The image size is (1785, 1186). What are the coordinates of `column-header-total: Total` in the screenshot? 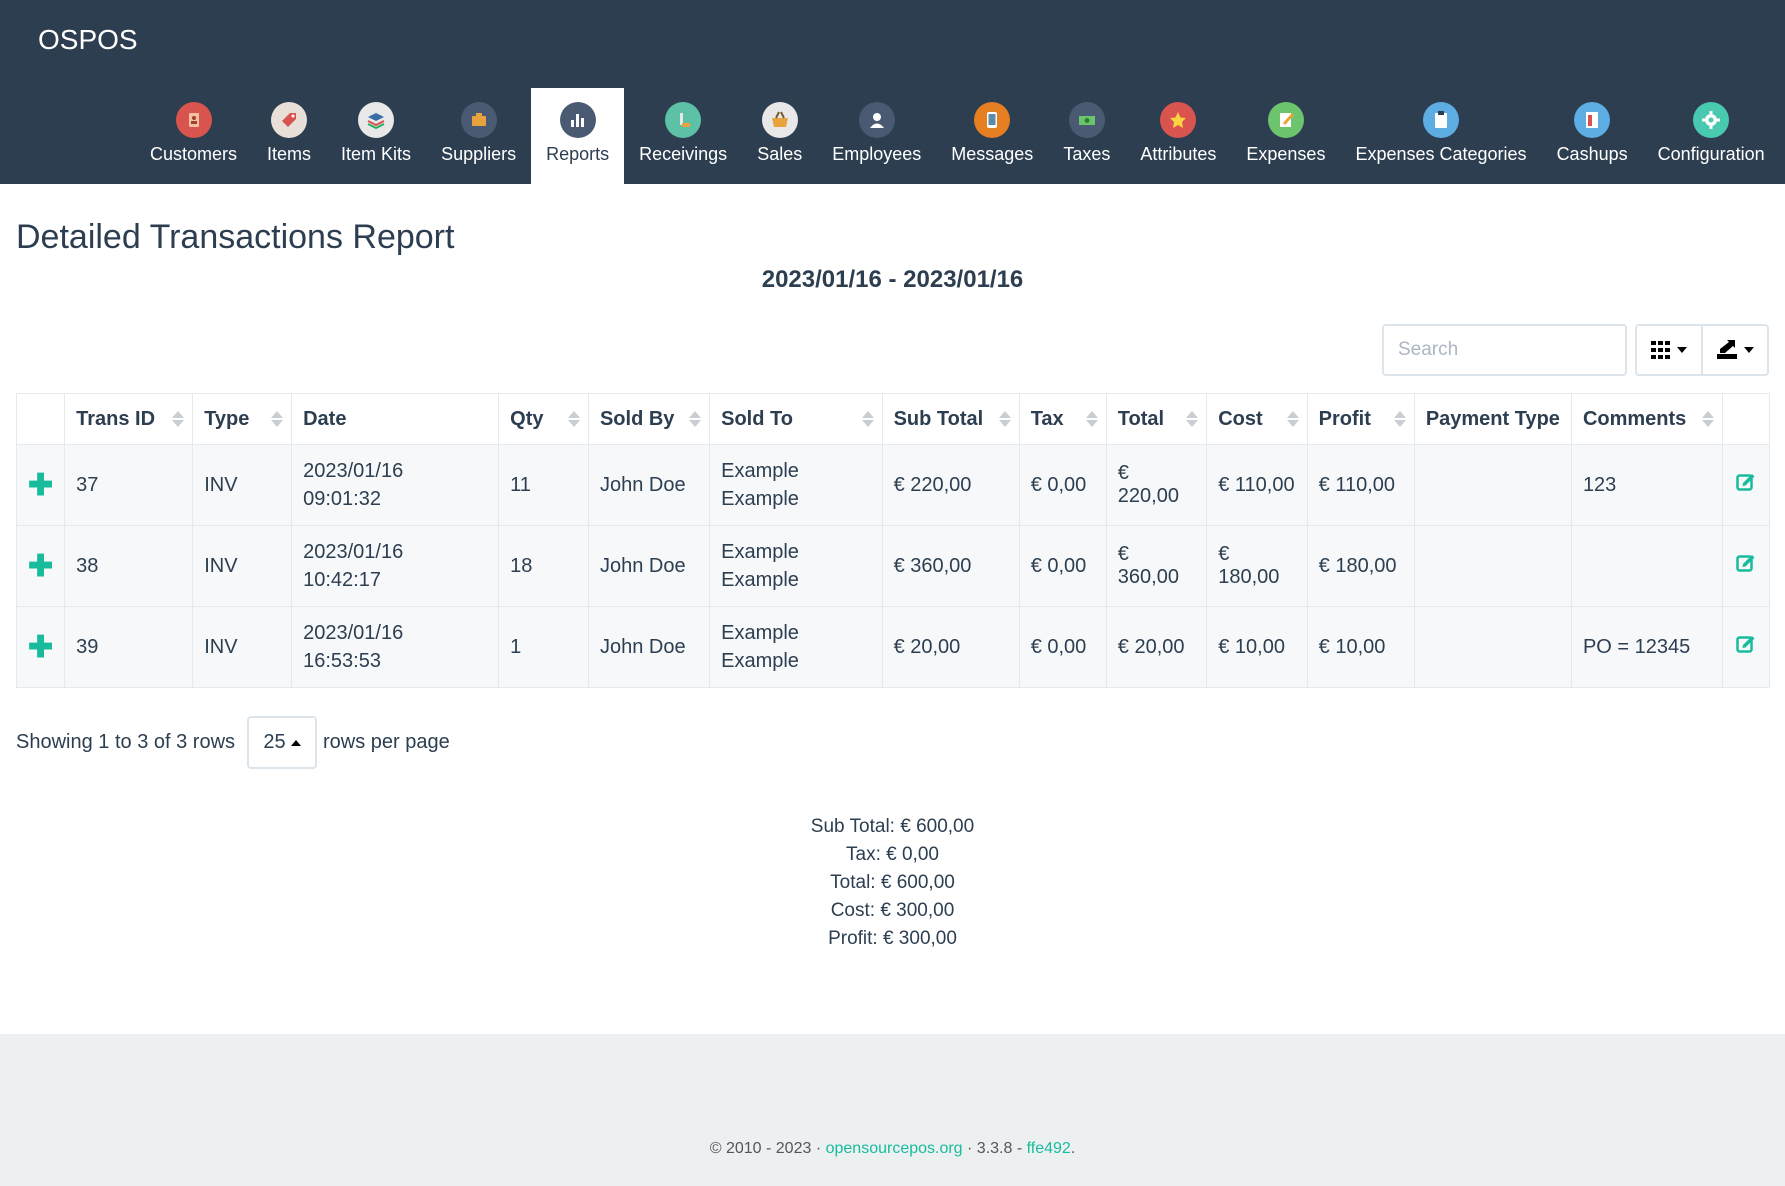 It's located at (1156, 419).